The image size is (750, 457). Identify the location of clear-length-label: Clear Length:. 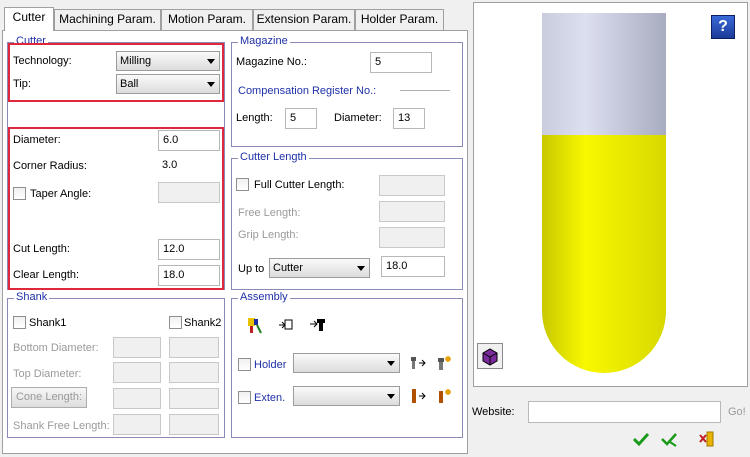
(46, 275).